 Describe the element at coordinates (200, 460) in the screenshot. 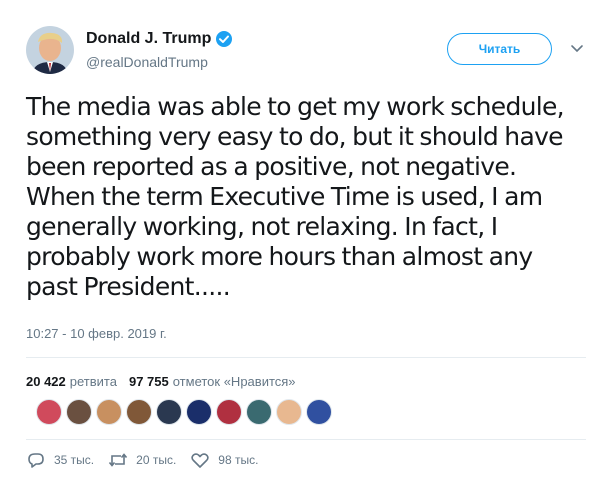

I see `heart-icon` at that location.